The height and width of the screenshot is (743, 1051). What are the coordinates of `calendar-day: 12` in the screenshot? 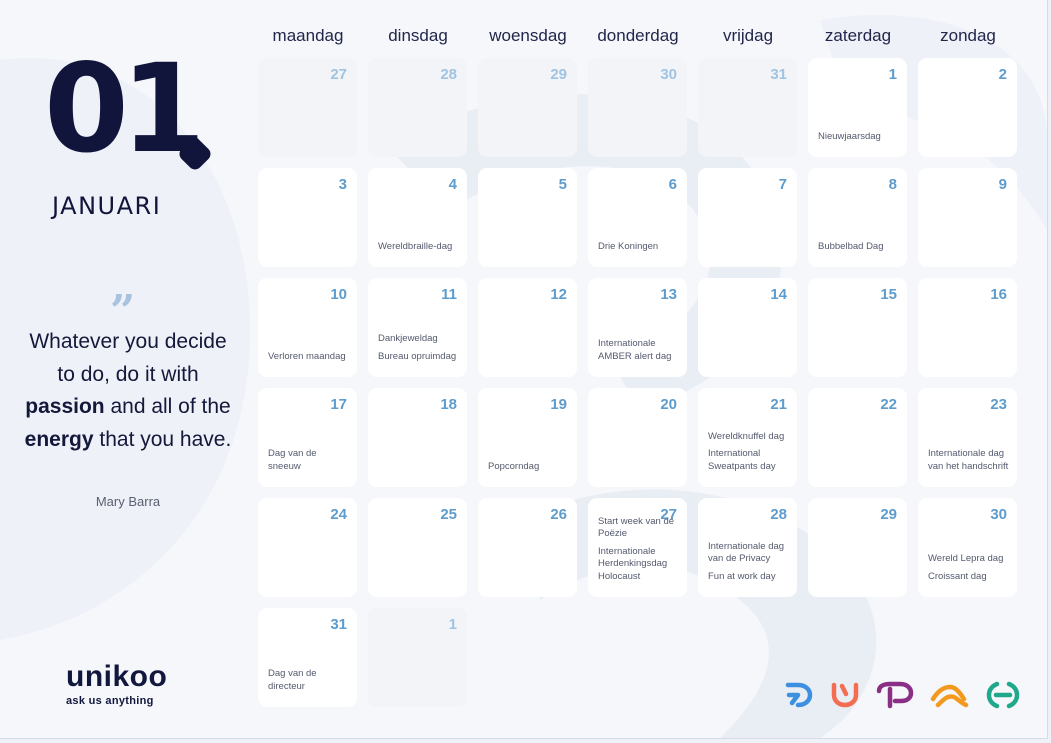 It's located at (527, 327).